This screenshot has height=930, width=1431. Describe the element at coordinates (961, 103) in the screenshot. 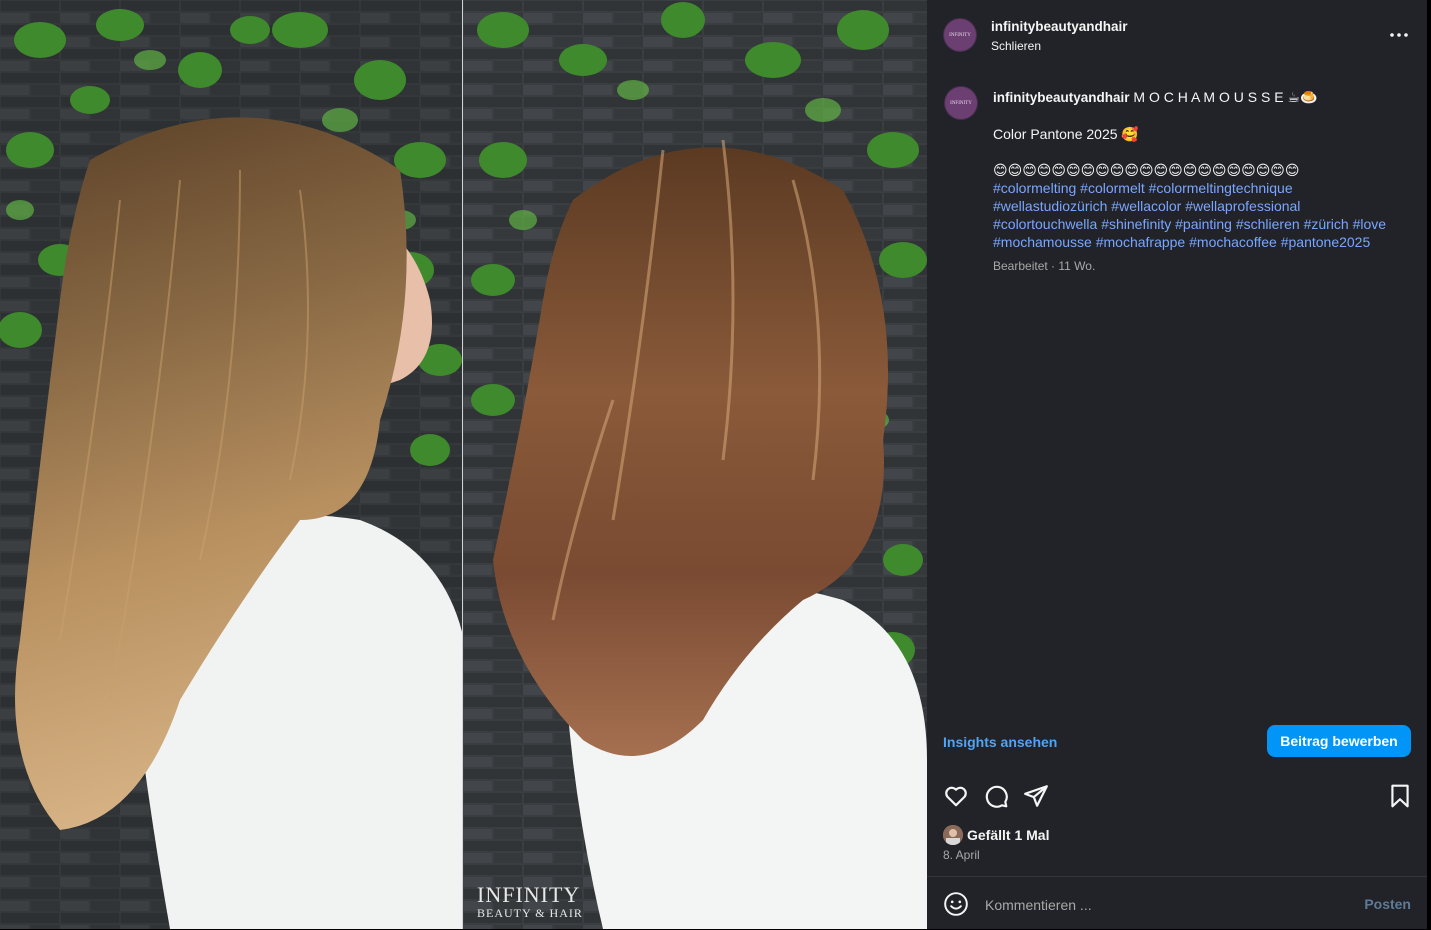

I see `caption-avatar: INFINITY` at that location.